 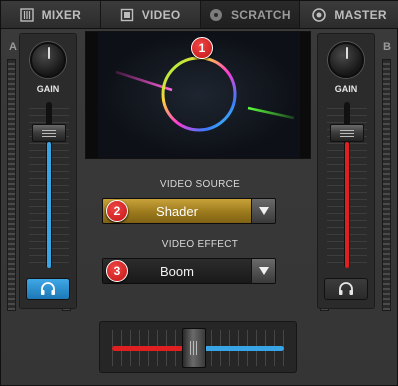 I want to click on tab-video-label: VIDEO, so click(x=161, y=14).